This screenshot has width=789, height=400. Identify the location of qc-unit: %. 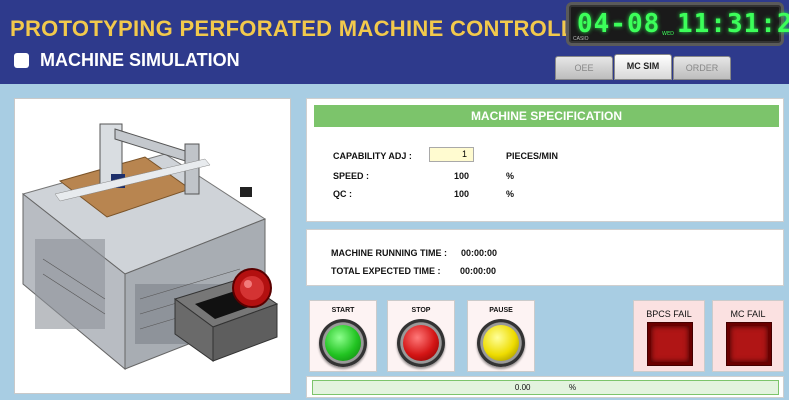
(510, 194).